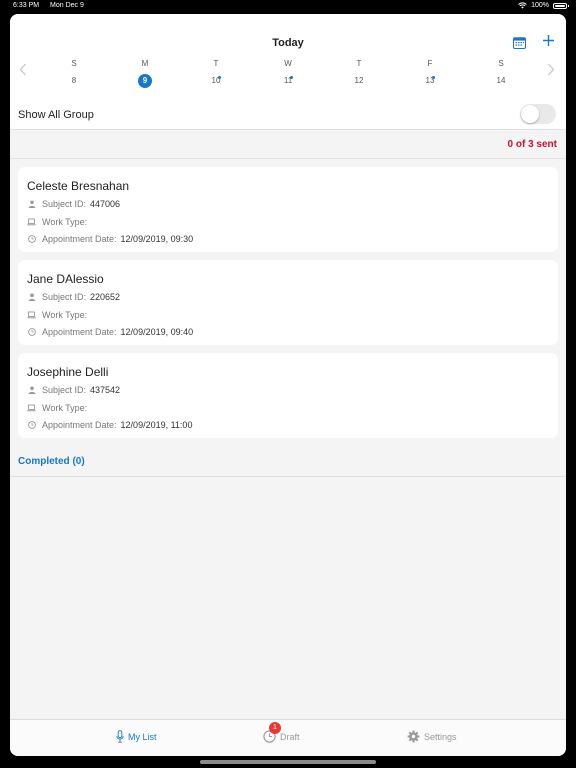  I want to click on section-divider, so click(288, 476).